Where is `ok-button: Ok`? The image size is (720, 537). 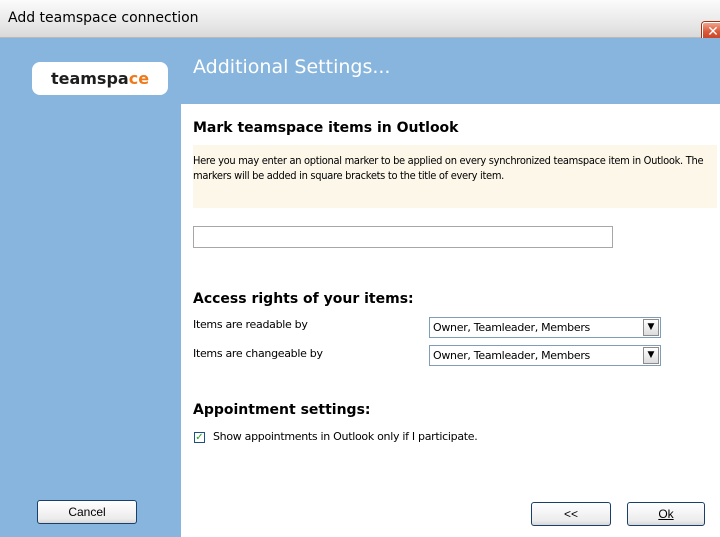
ok-button: Ok is located at coordinates (666, 514).